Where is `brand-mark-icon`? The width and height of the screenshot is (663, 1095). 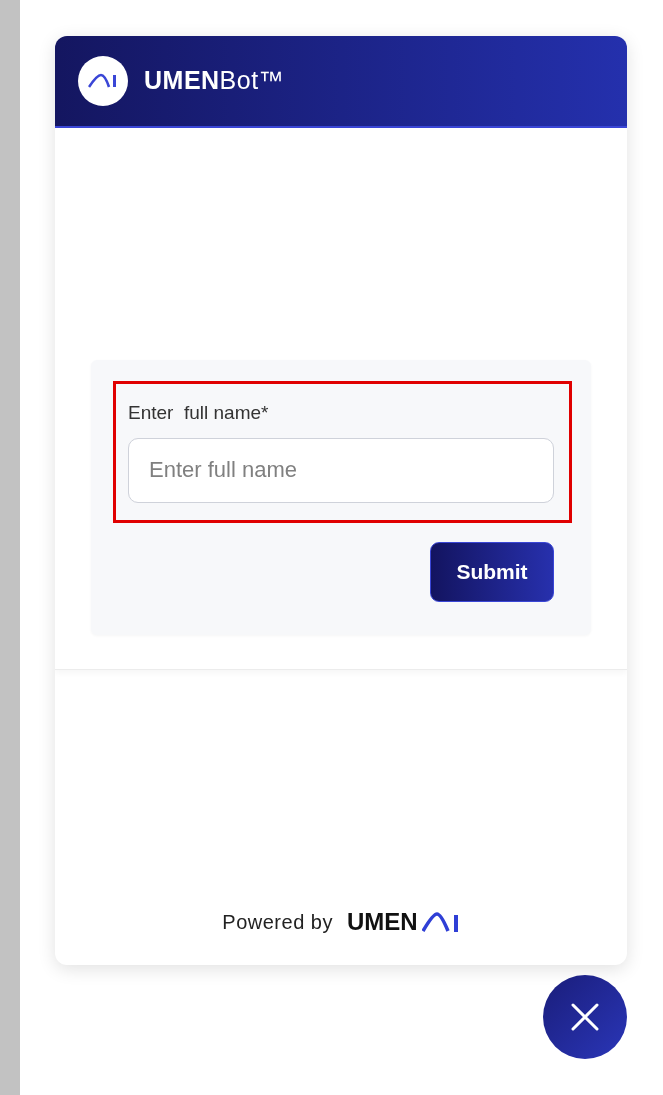
brand-mark-icon is located at coordinates (440, 922).